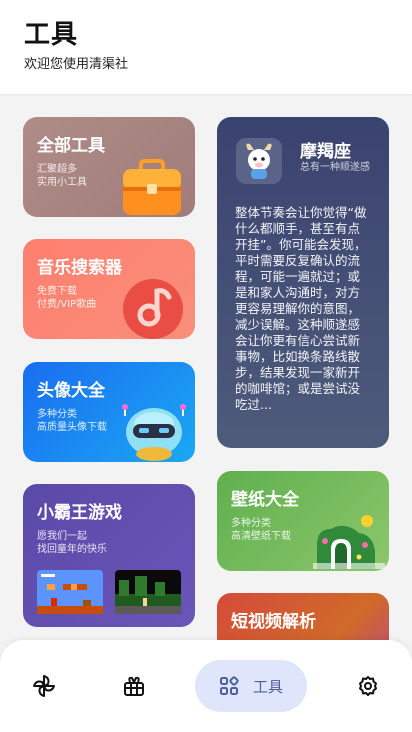 This screenshot has height=732, width=412. What do you see at coordinates (273, 622) in the screenshot?
I see `card-title: 短视频解析` at bounding box center [273, 622].